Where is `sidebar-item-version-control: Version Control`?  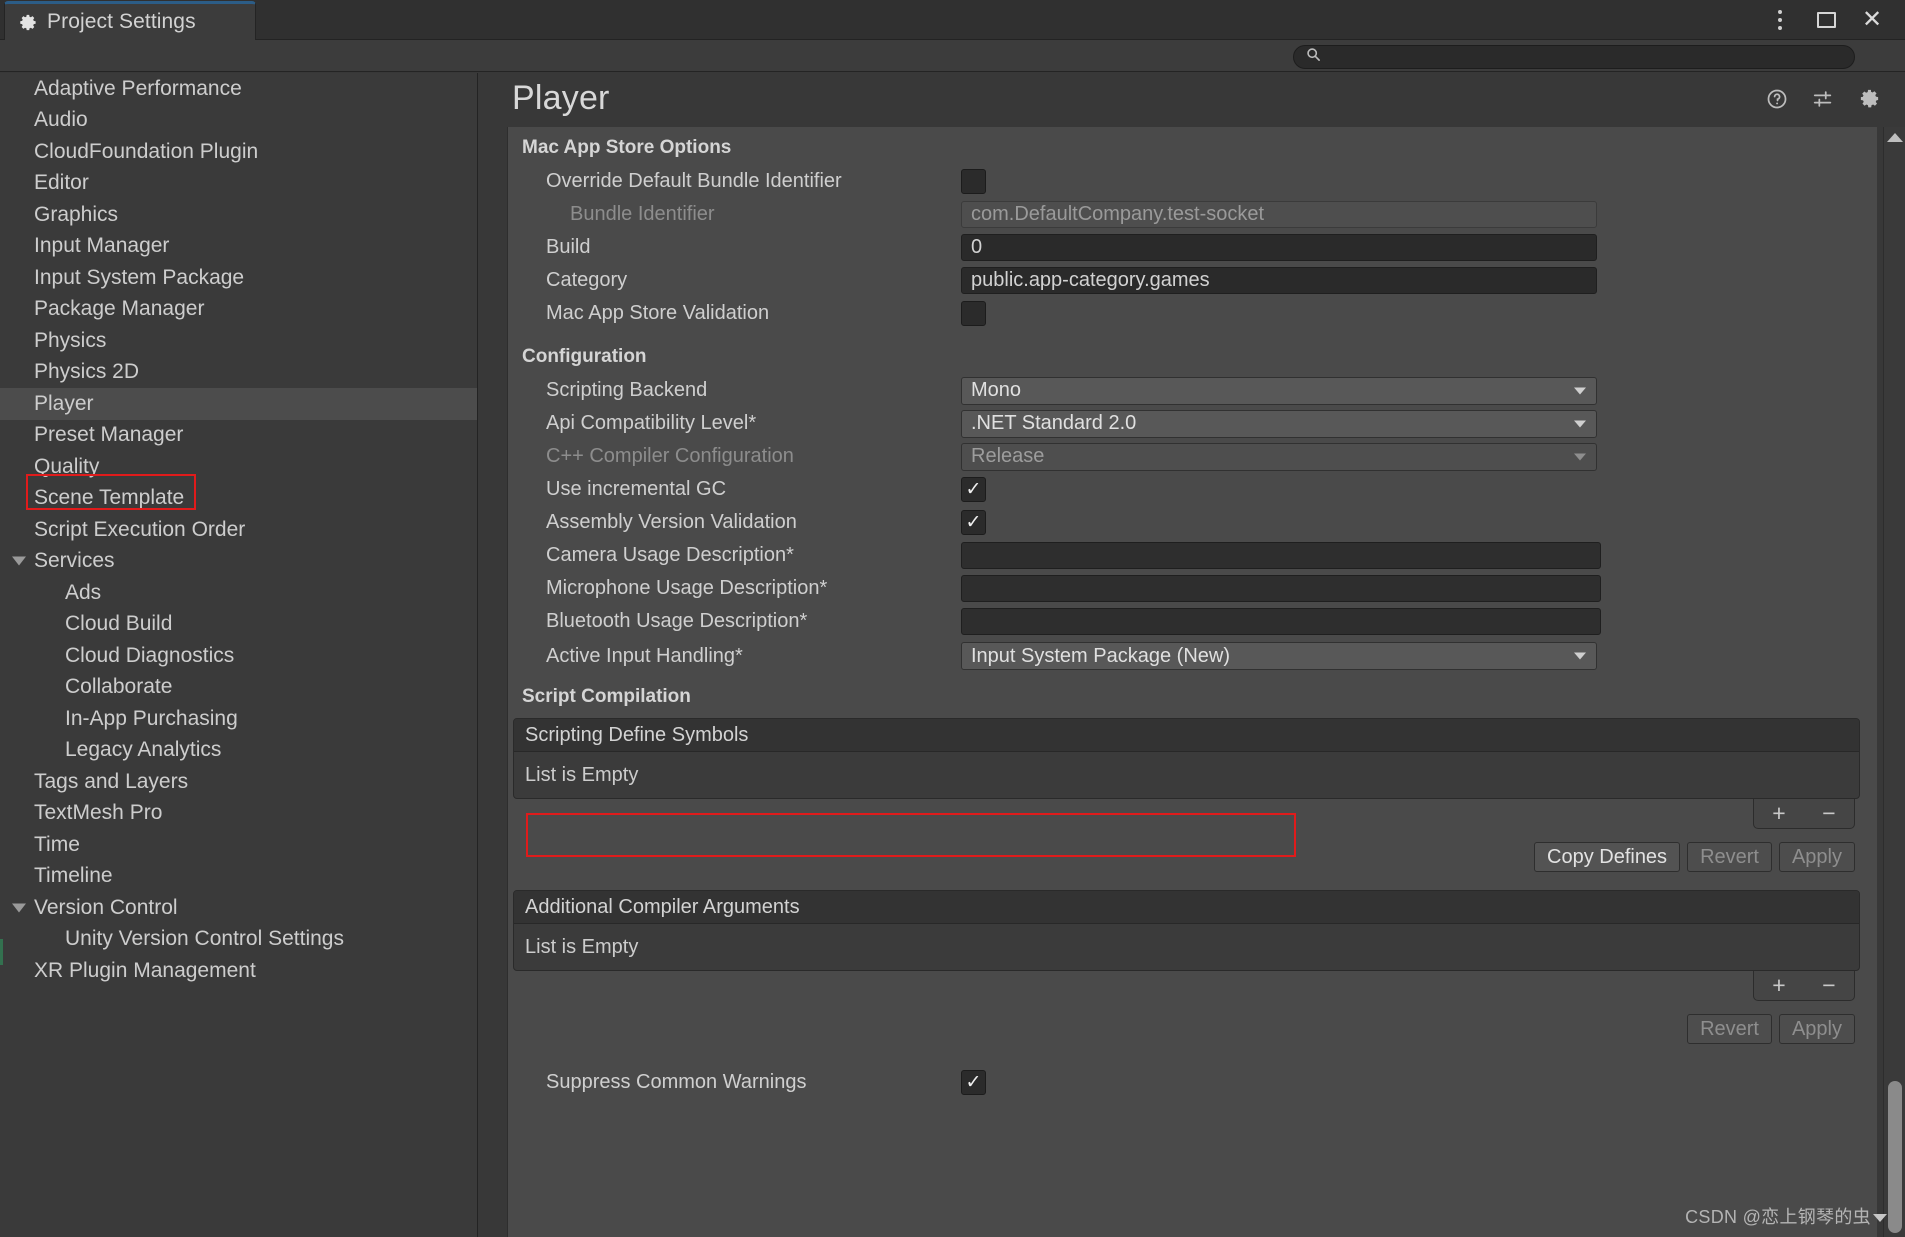
sidebar-item-version-control: Version Control is located at coordinates (238, 908).